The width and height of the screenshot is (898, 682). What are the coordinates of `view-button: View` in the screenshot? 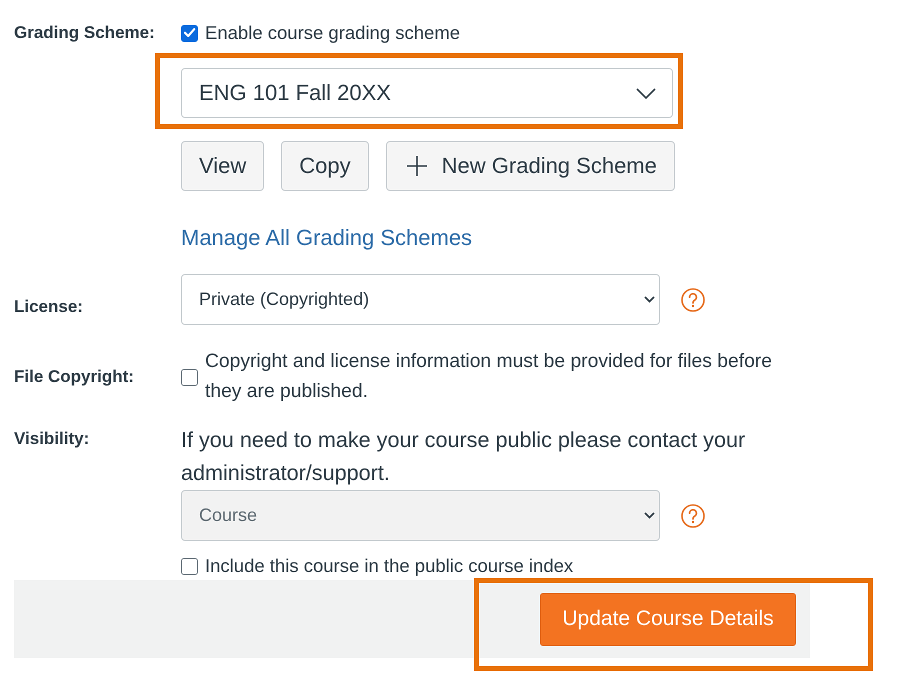 It's located at (222, 166).